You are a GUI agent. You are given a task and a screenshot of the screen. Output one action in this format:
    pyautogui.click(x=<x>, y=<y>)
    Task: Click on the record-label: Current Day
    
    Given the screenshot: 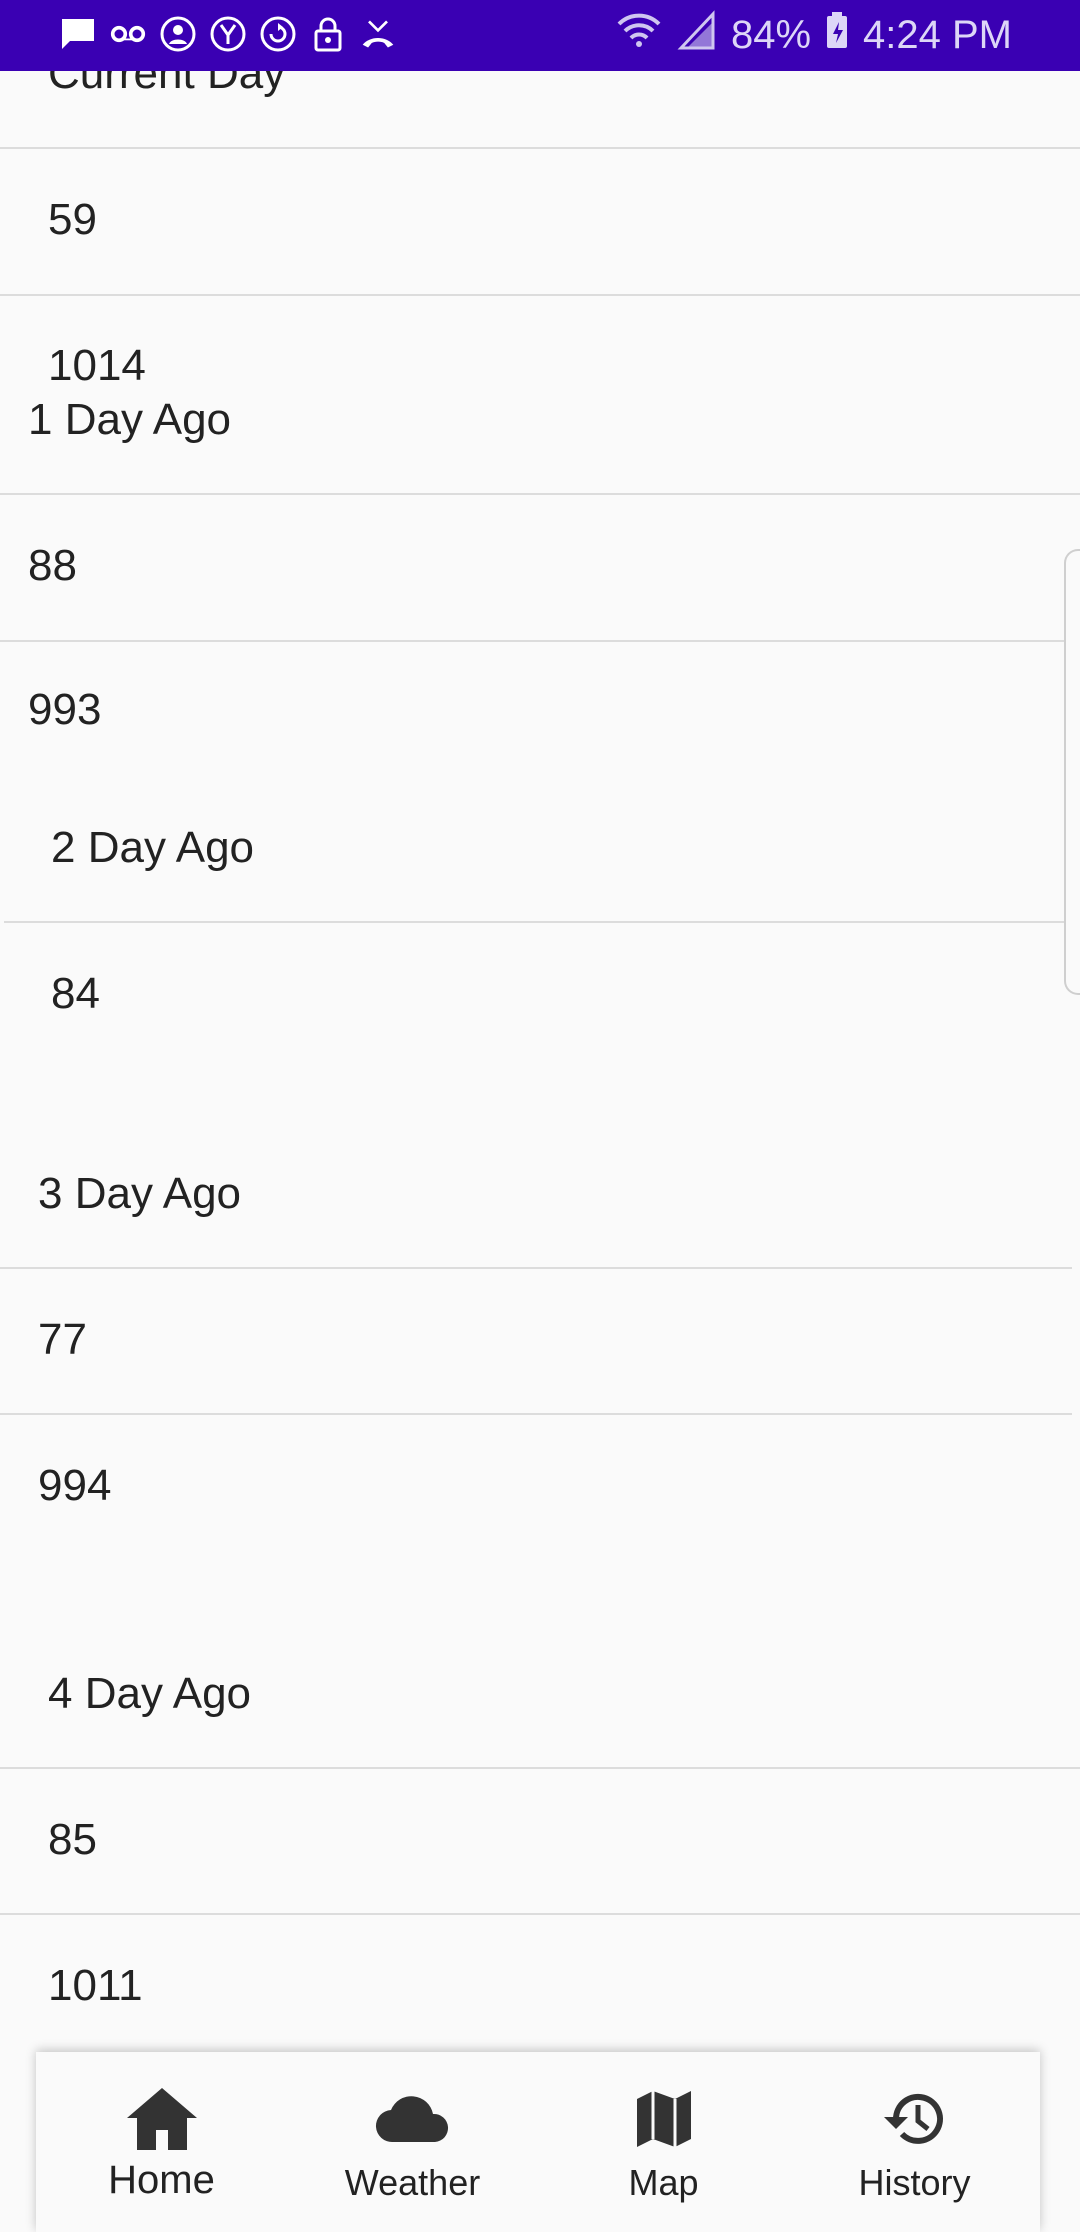 What is the action you would take?
    pyautogui.click(x=167, y=84)
    